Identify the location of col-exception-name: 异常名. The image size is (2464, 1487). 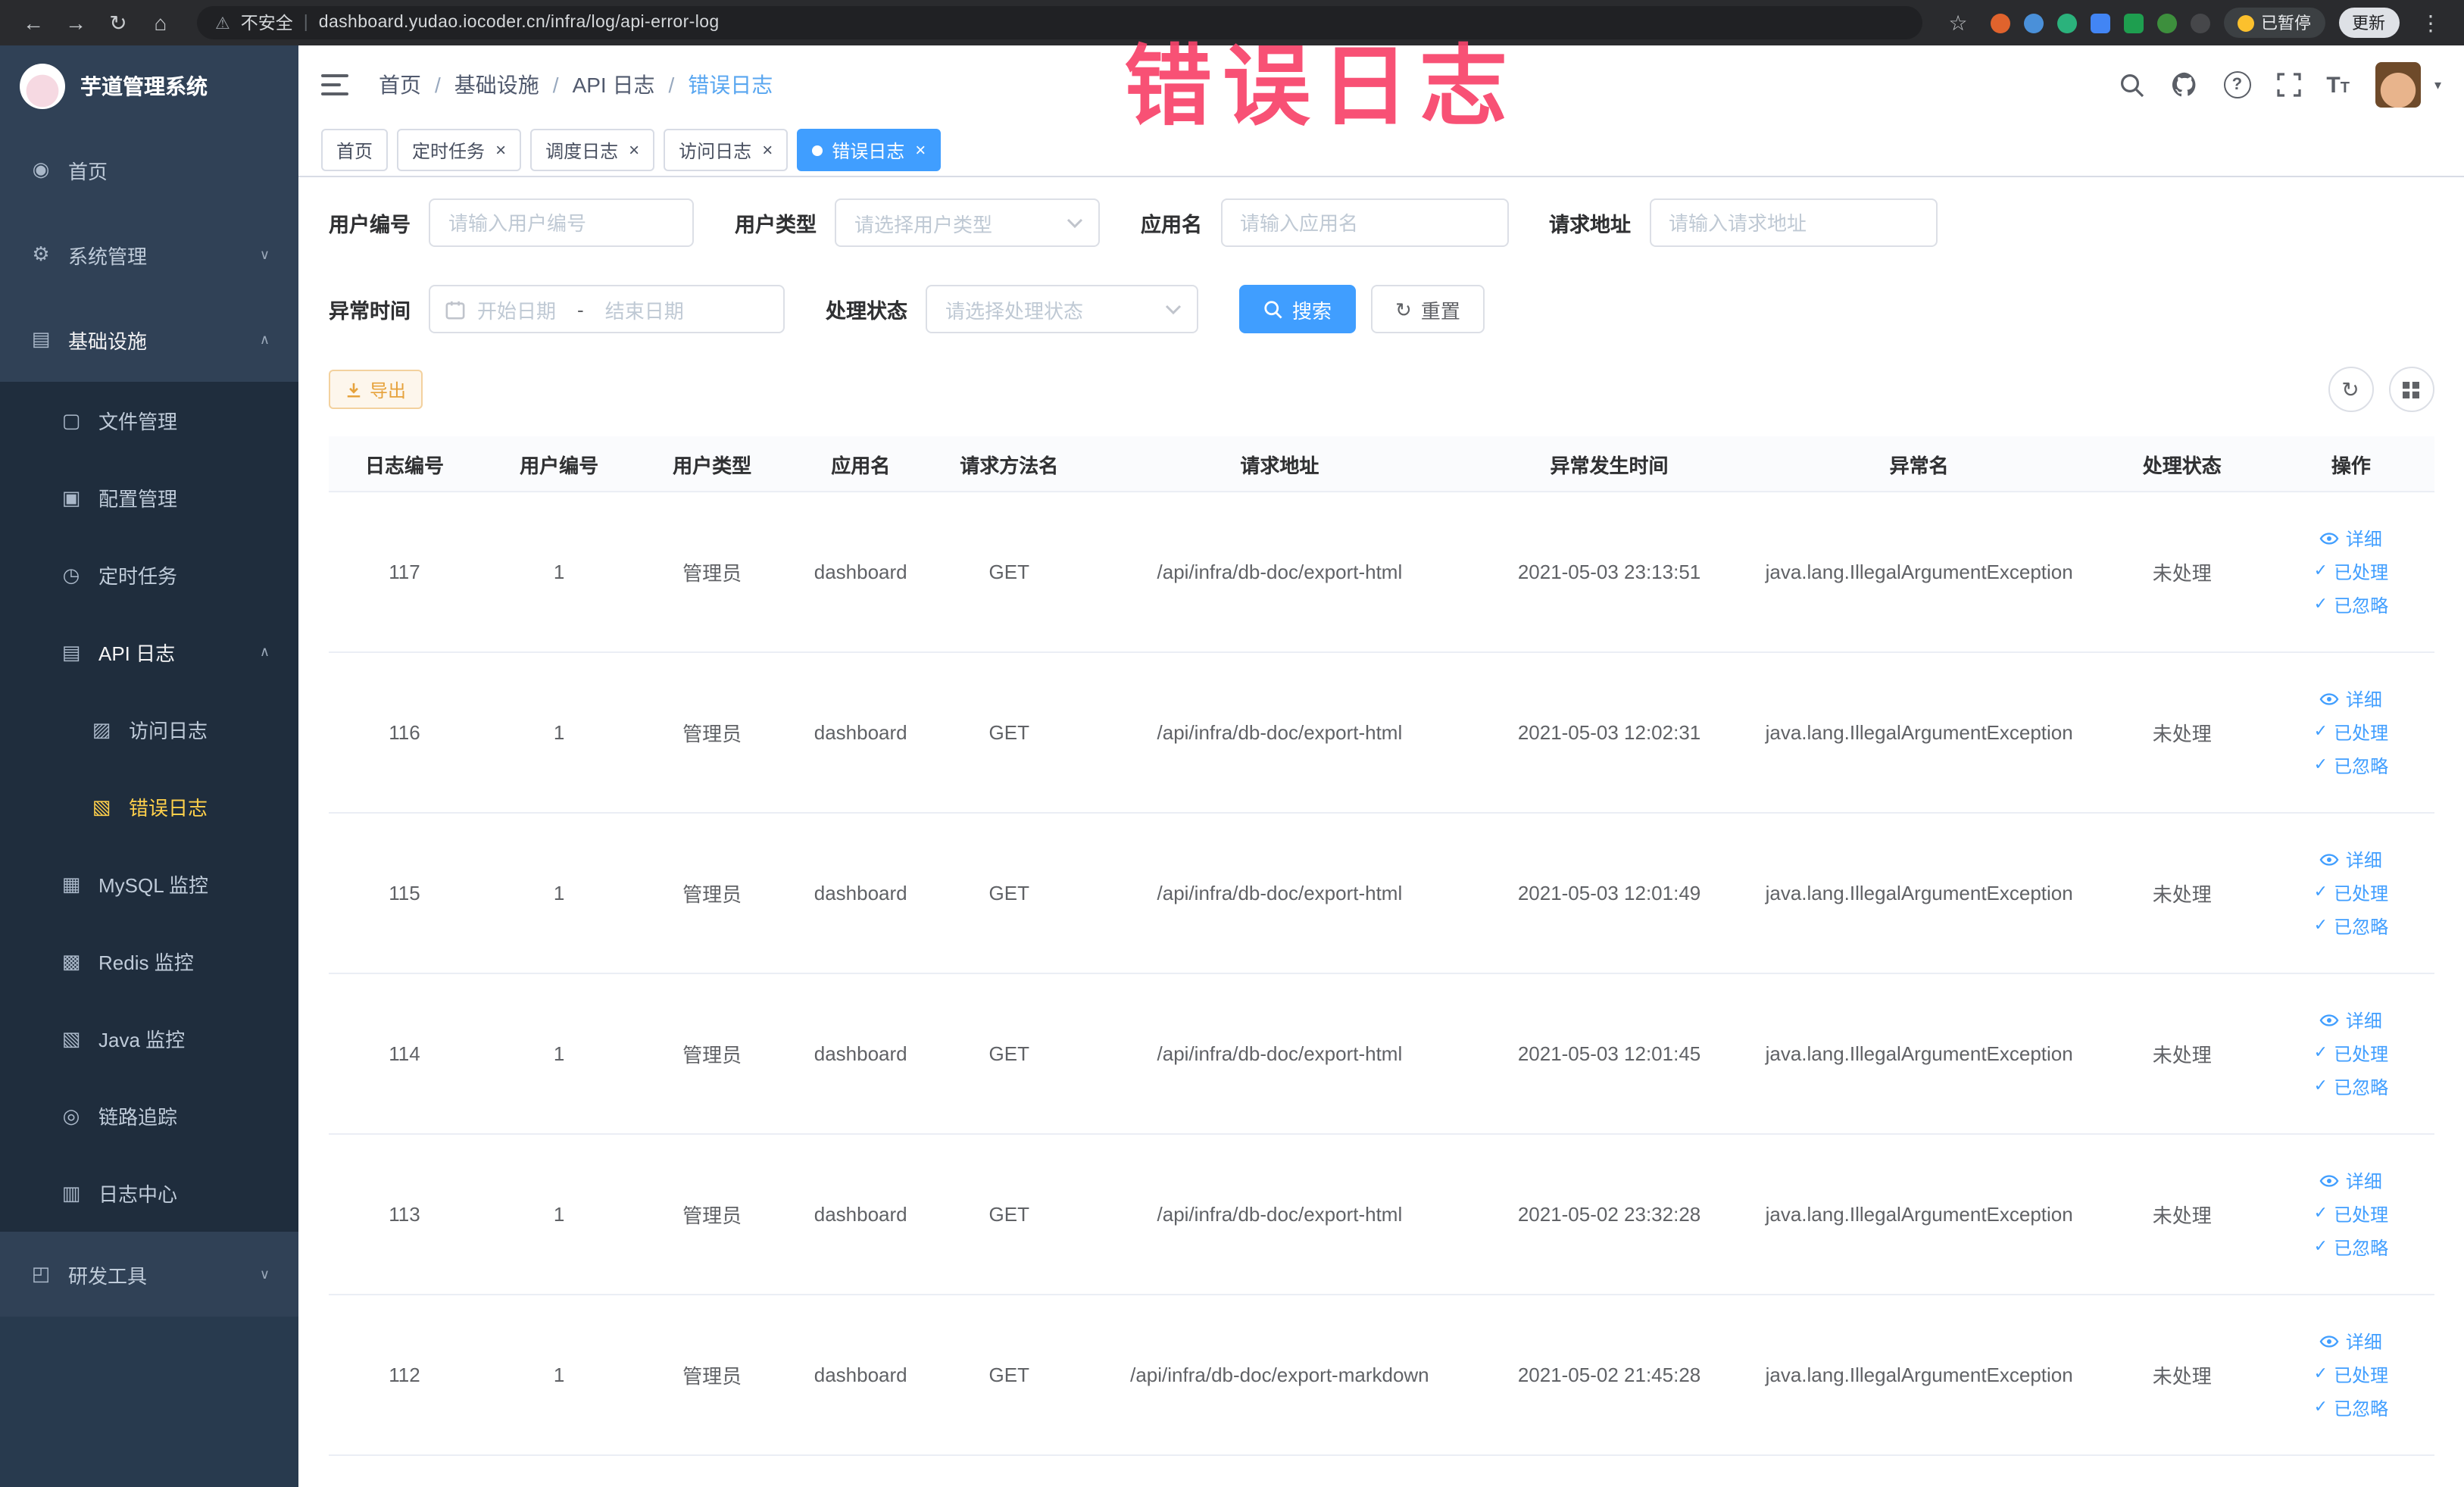
(1919, 464).